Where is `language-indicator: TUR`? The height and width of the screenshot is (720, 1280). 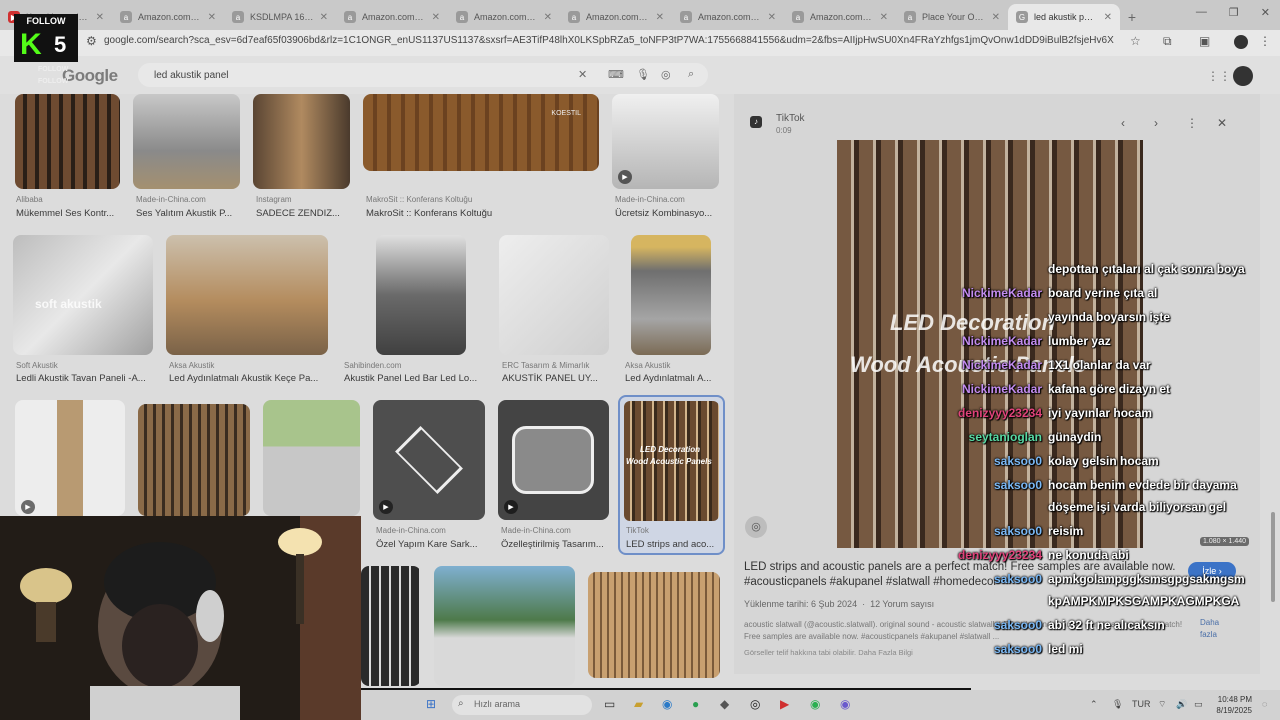
language-indicator: TUR is located at coordinates (1141, 704).